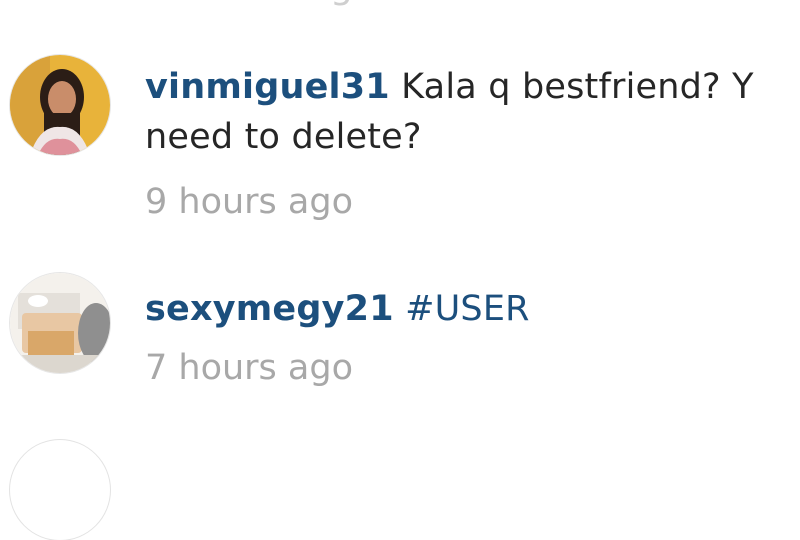 The width and height of the screenshot is (800, 540). I want to click on comment-timestamp: 7 hours ago, so click(249, 368).